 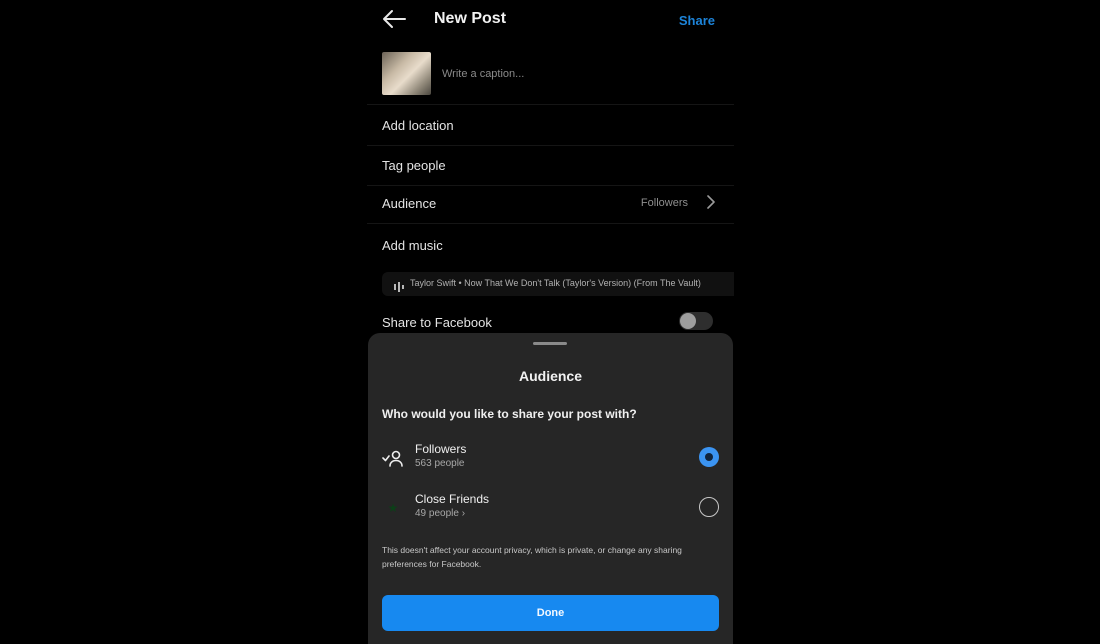 What do you see at coordinates (550, 203) in the screenshot?
I see `audience-row: Audience Followers` at bounding box center [550, 203].